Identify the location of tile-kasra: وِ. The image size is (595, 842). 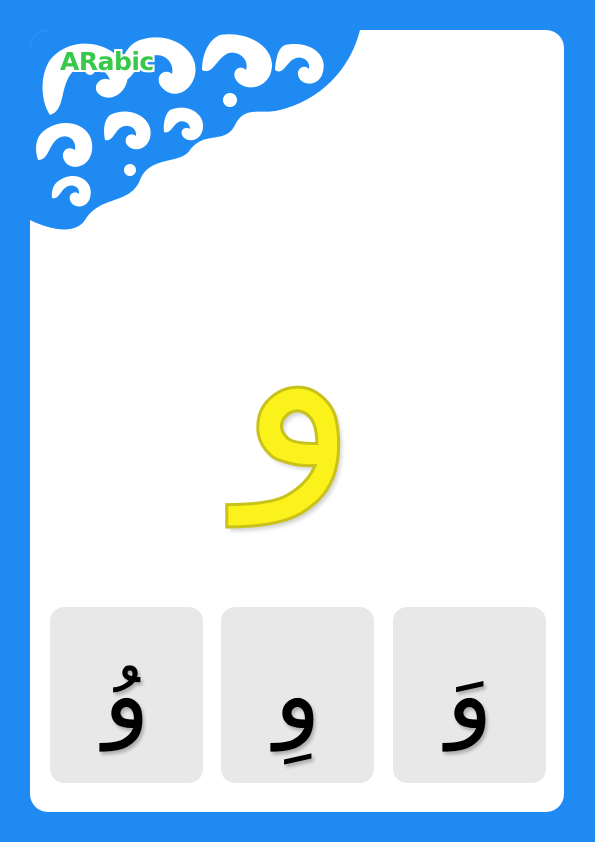
(297, 695).